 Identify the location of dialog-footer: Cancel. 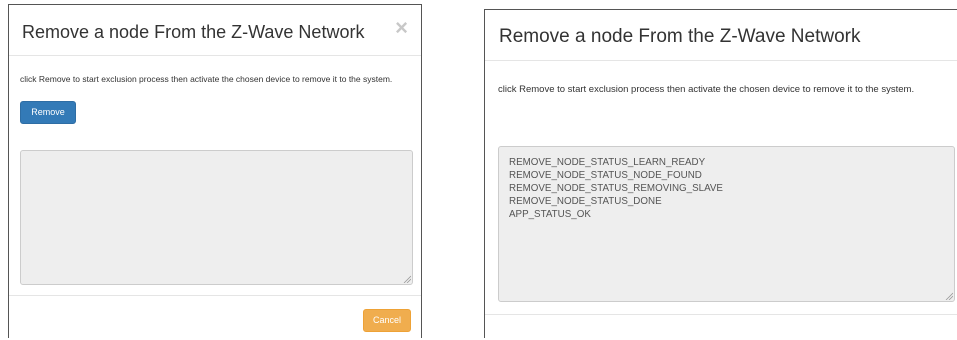
(215, 317).